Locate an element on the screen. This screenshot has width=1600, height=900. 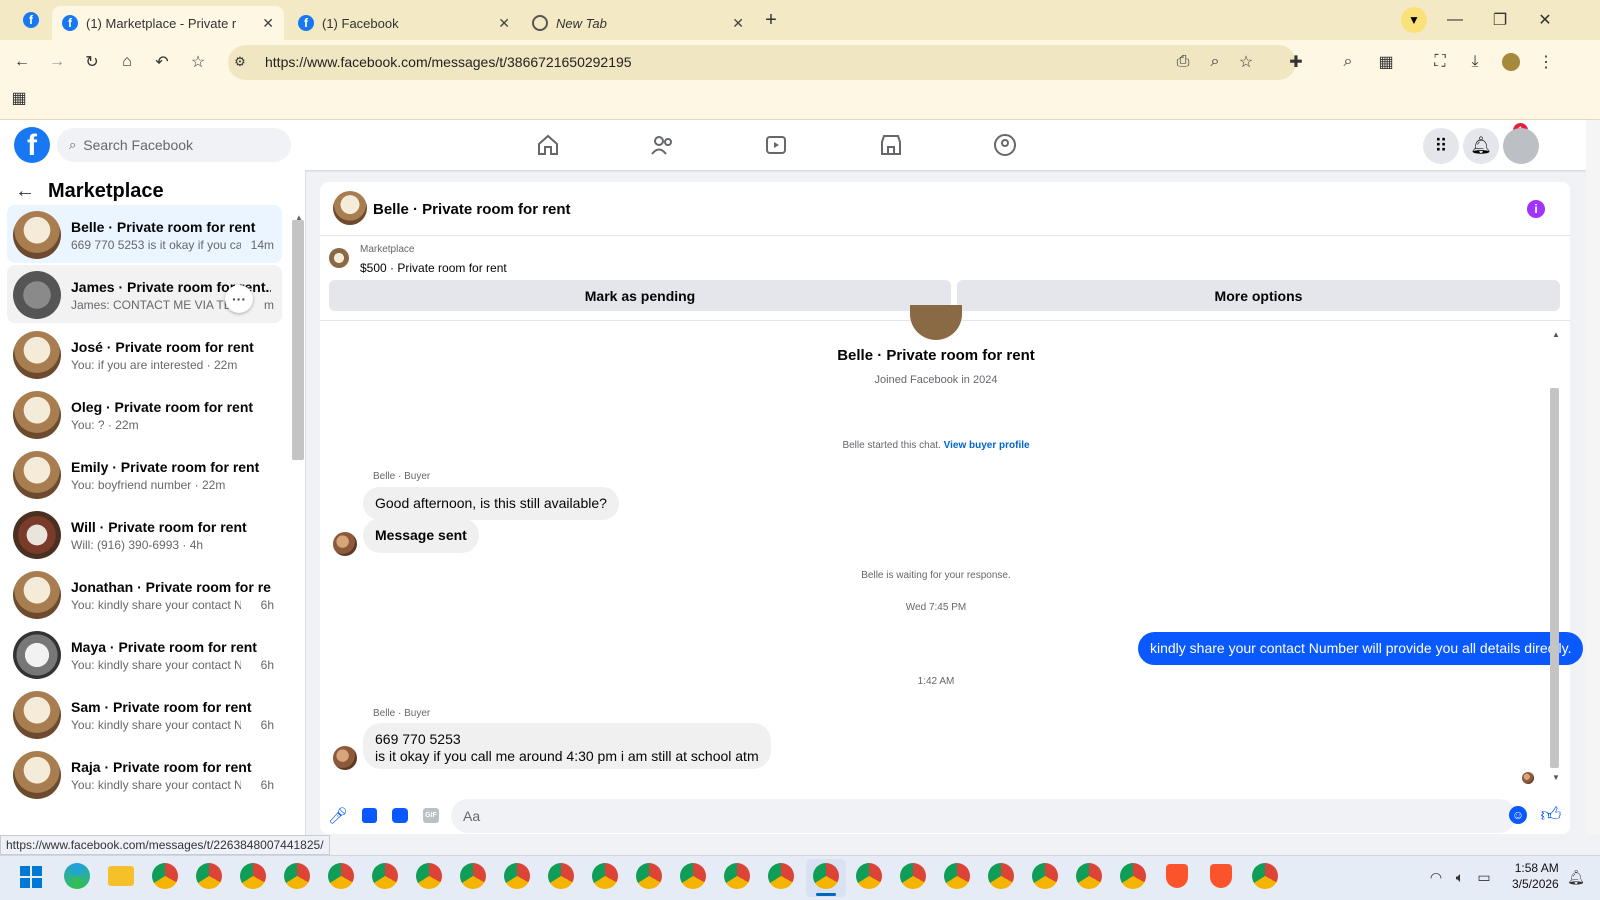
tab-facebook: f (1) Facebook ✕ is located at coordinates (404, 23).